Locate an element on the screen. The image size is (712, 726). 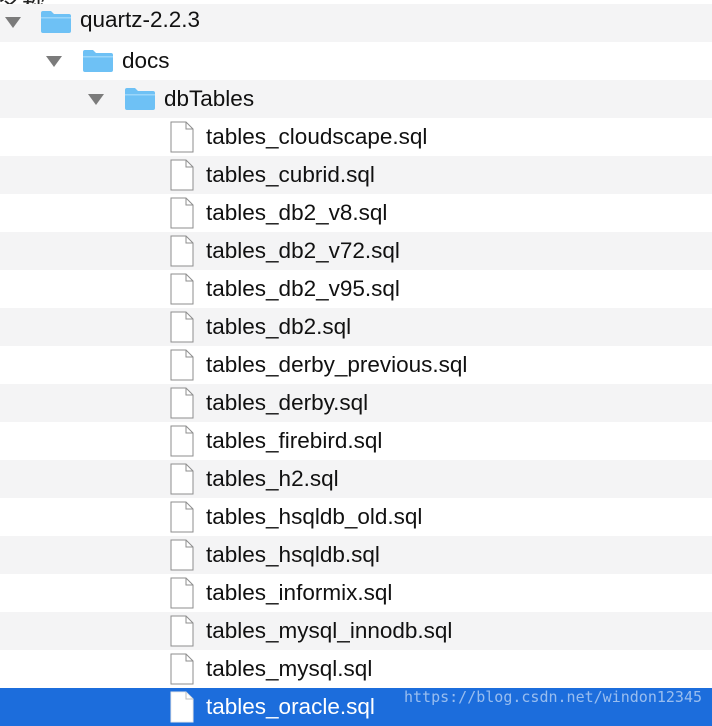
file-row: tables_cubrid.sql is located at coordinates (356, 175).